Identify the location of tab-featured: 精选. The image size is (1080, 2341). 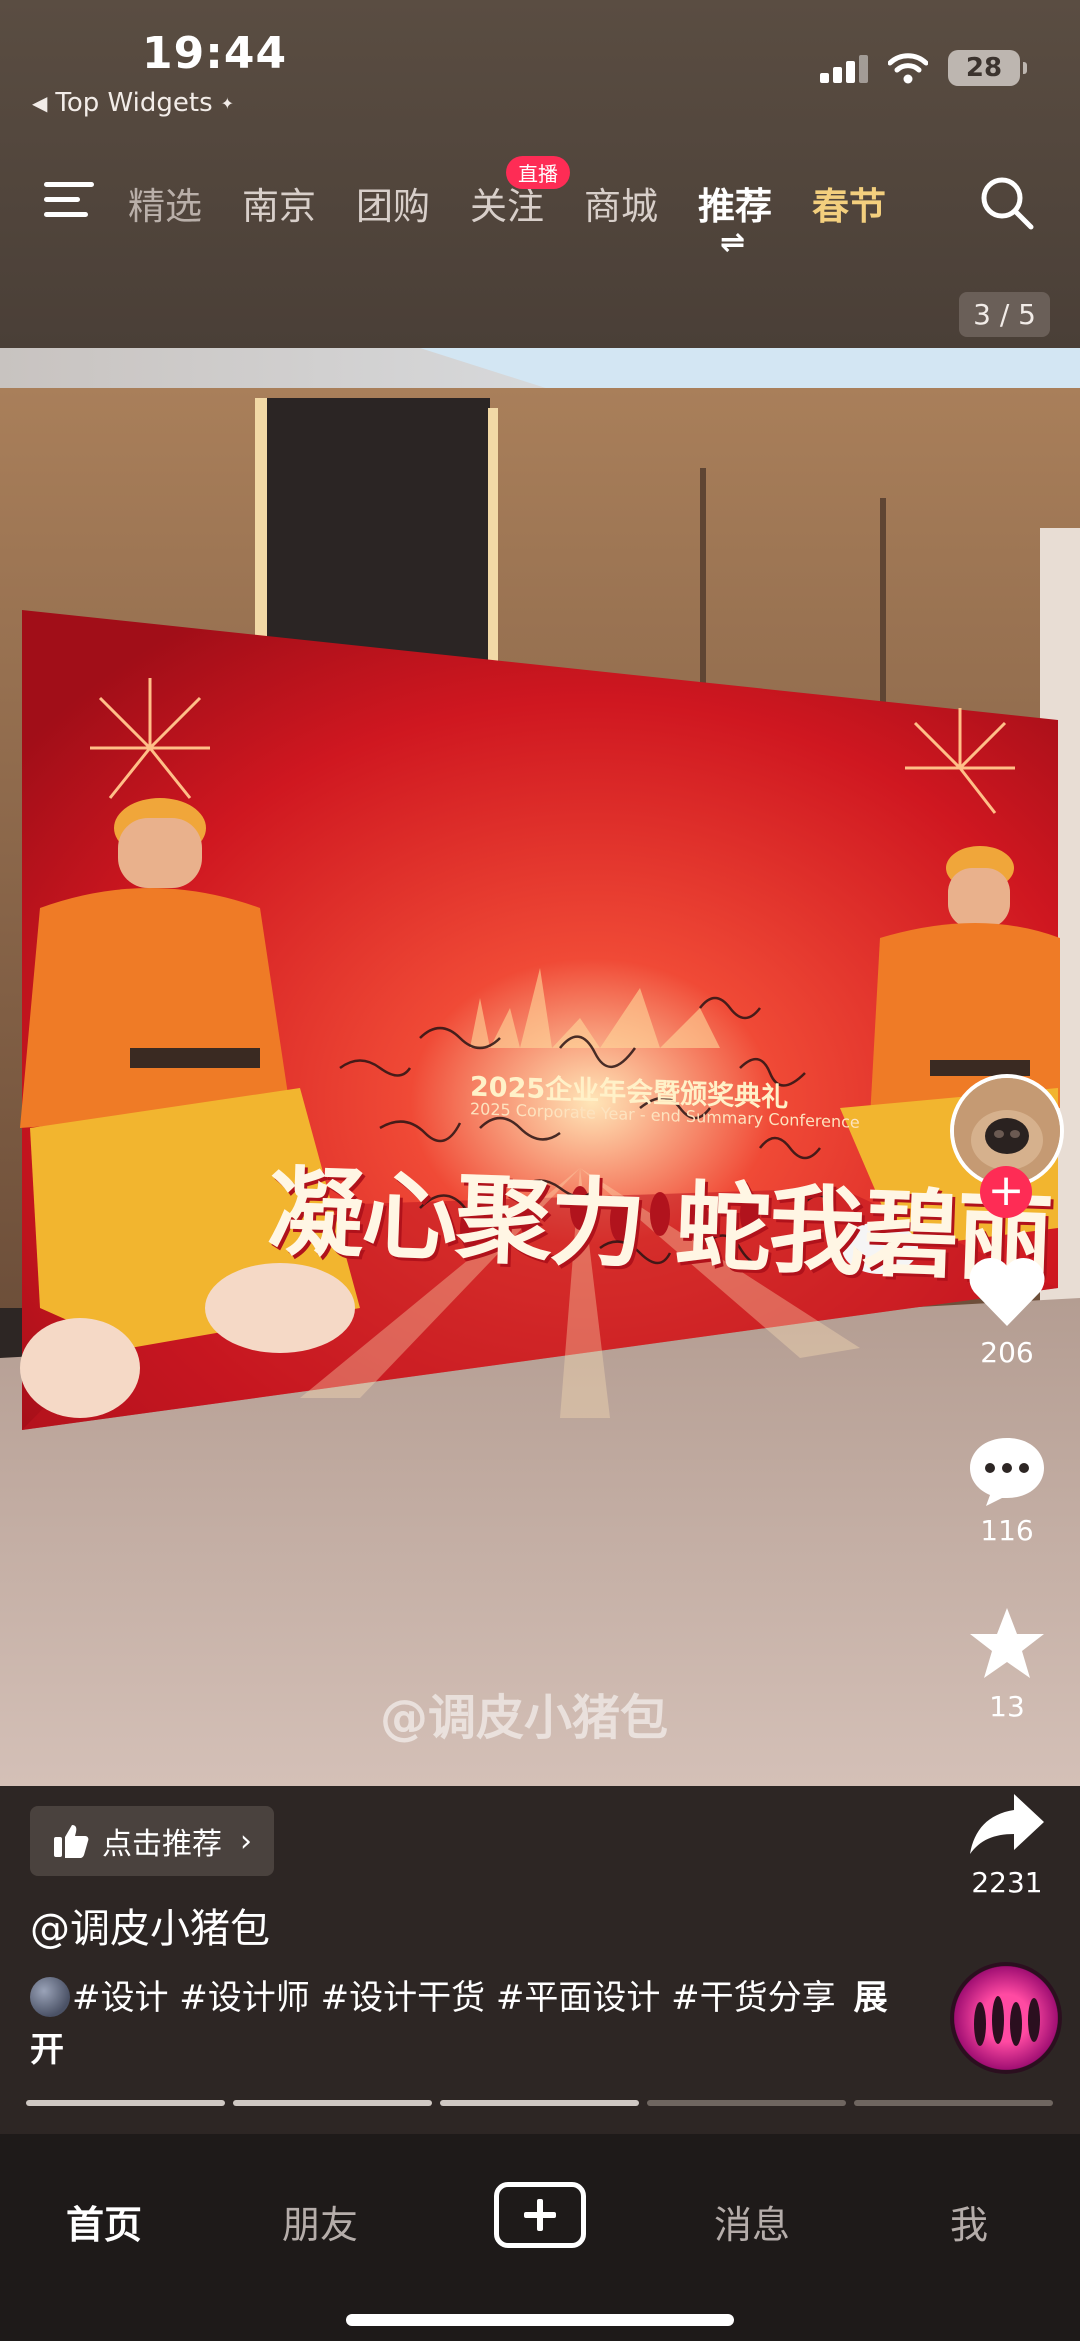
(165, 203).